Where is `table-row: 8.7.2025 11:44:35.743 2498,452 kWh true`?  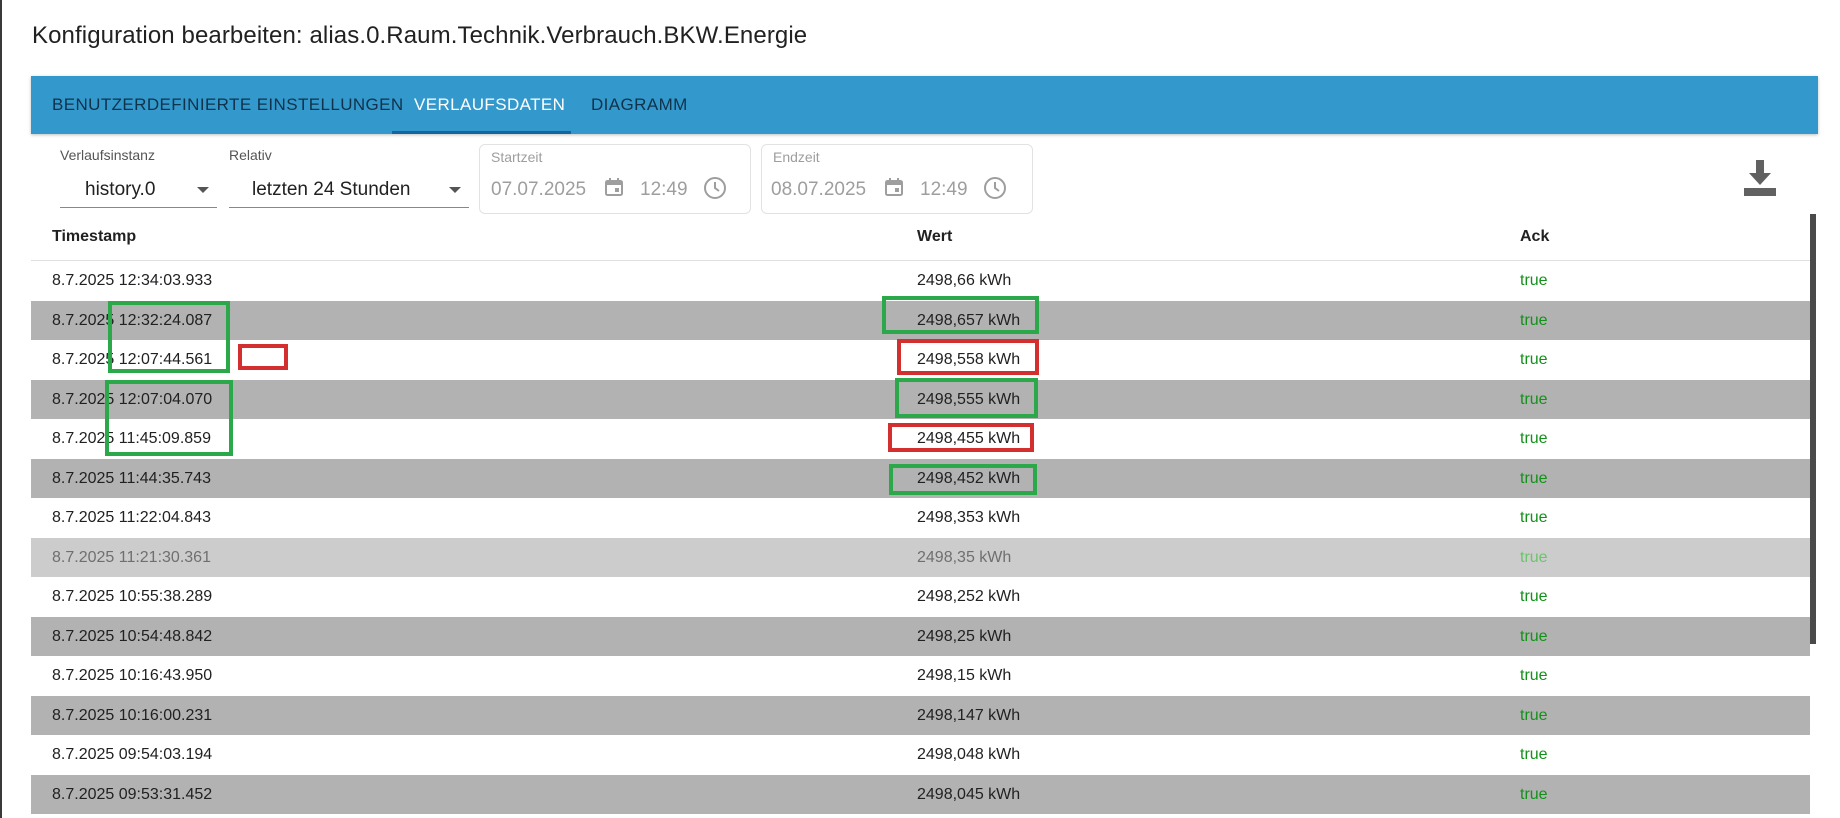 table-row: 8.7.2025 11:44:35.743 2498,452 kWh true is located at coordinates (920, 478).